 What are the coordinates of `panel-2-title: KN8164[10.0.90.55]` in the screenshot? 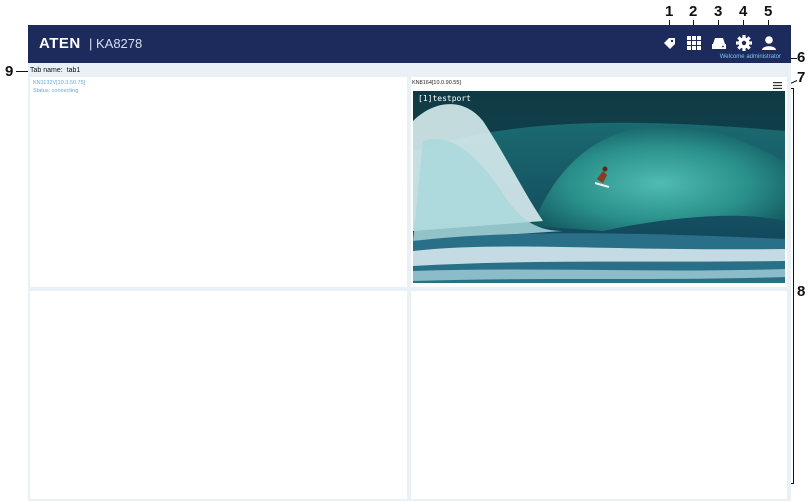 It's located at (436, 83).